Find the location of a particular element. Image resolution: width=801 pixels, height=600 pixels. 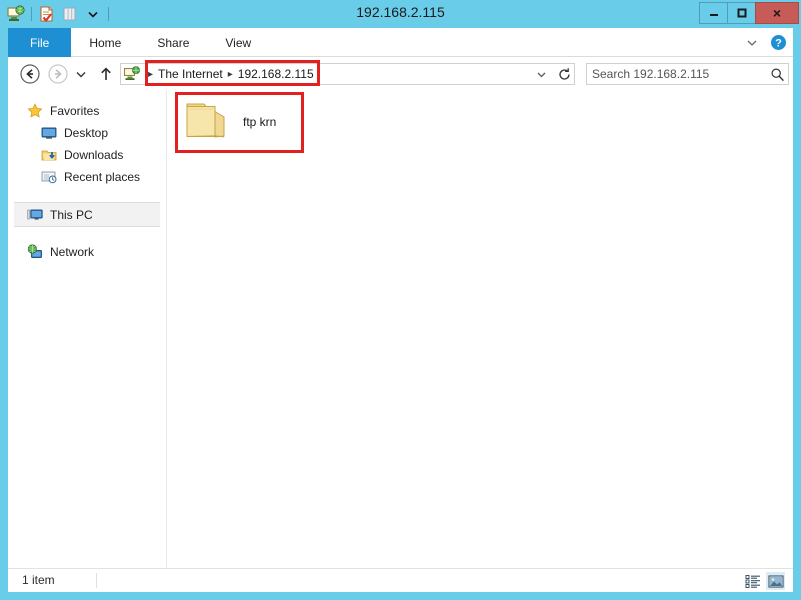

tab-view: View is located at coordinates (238, 42).